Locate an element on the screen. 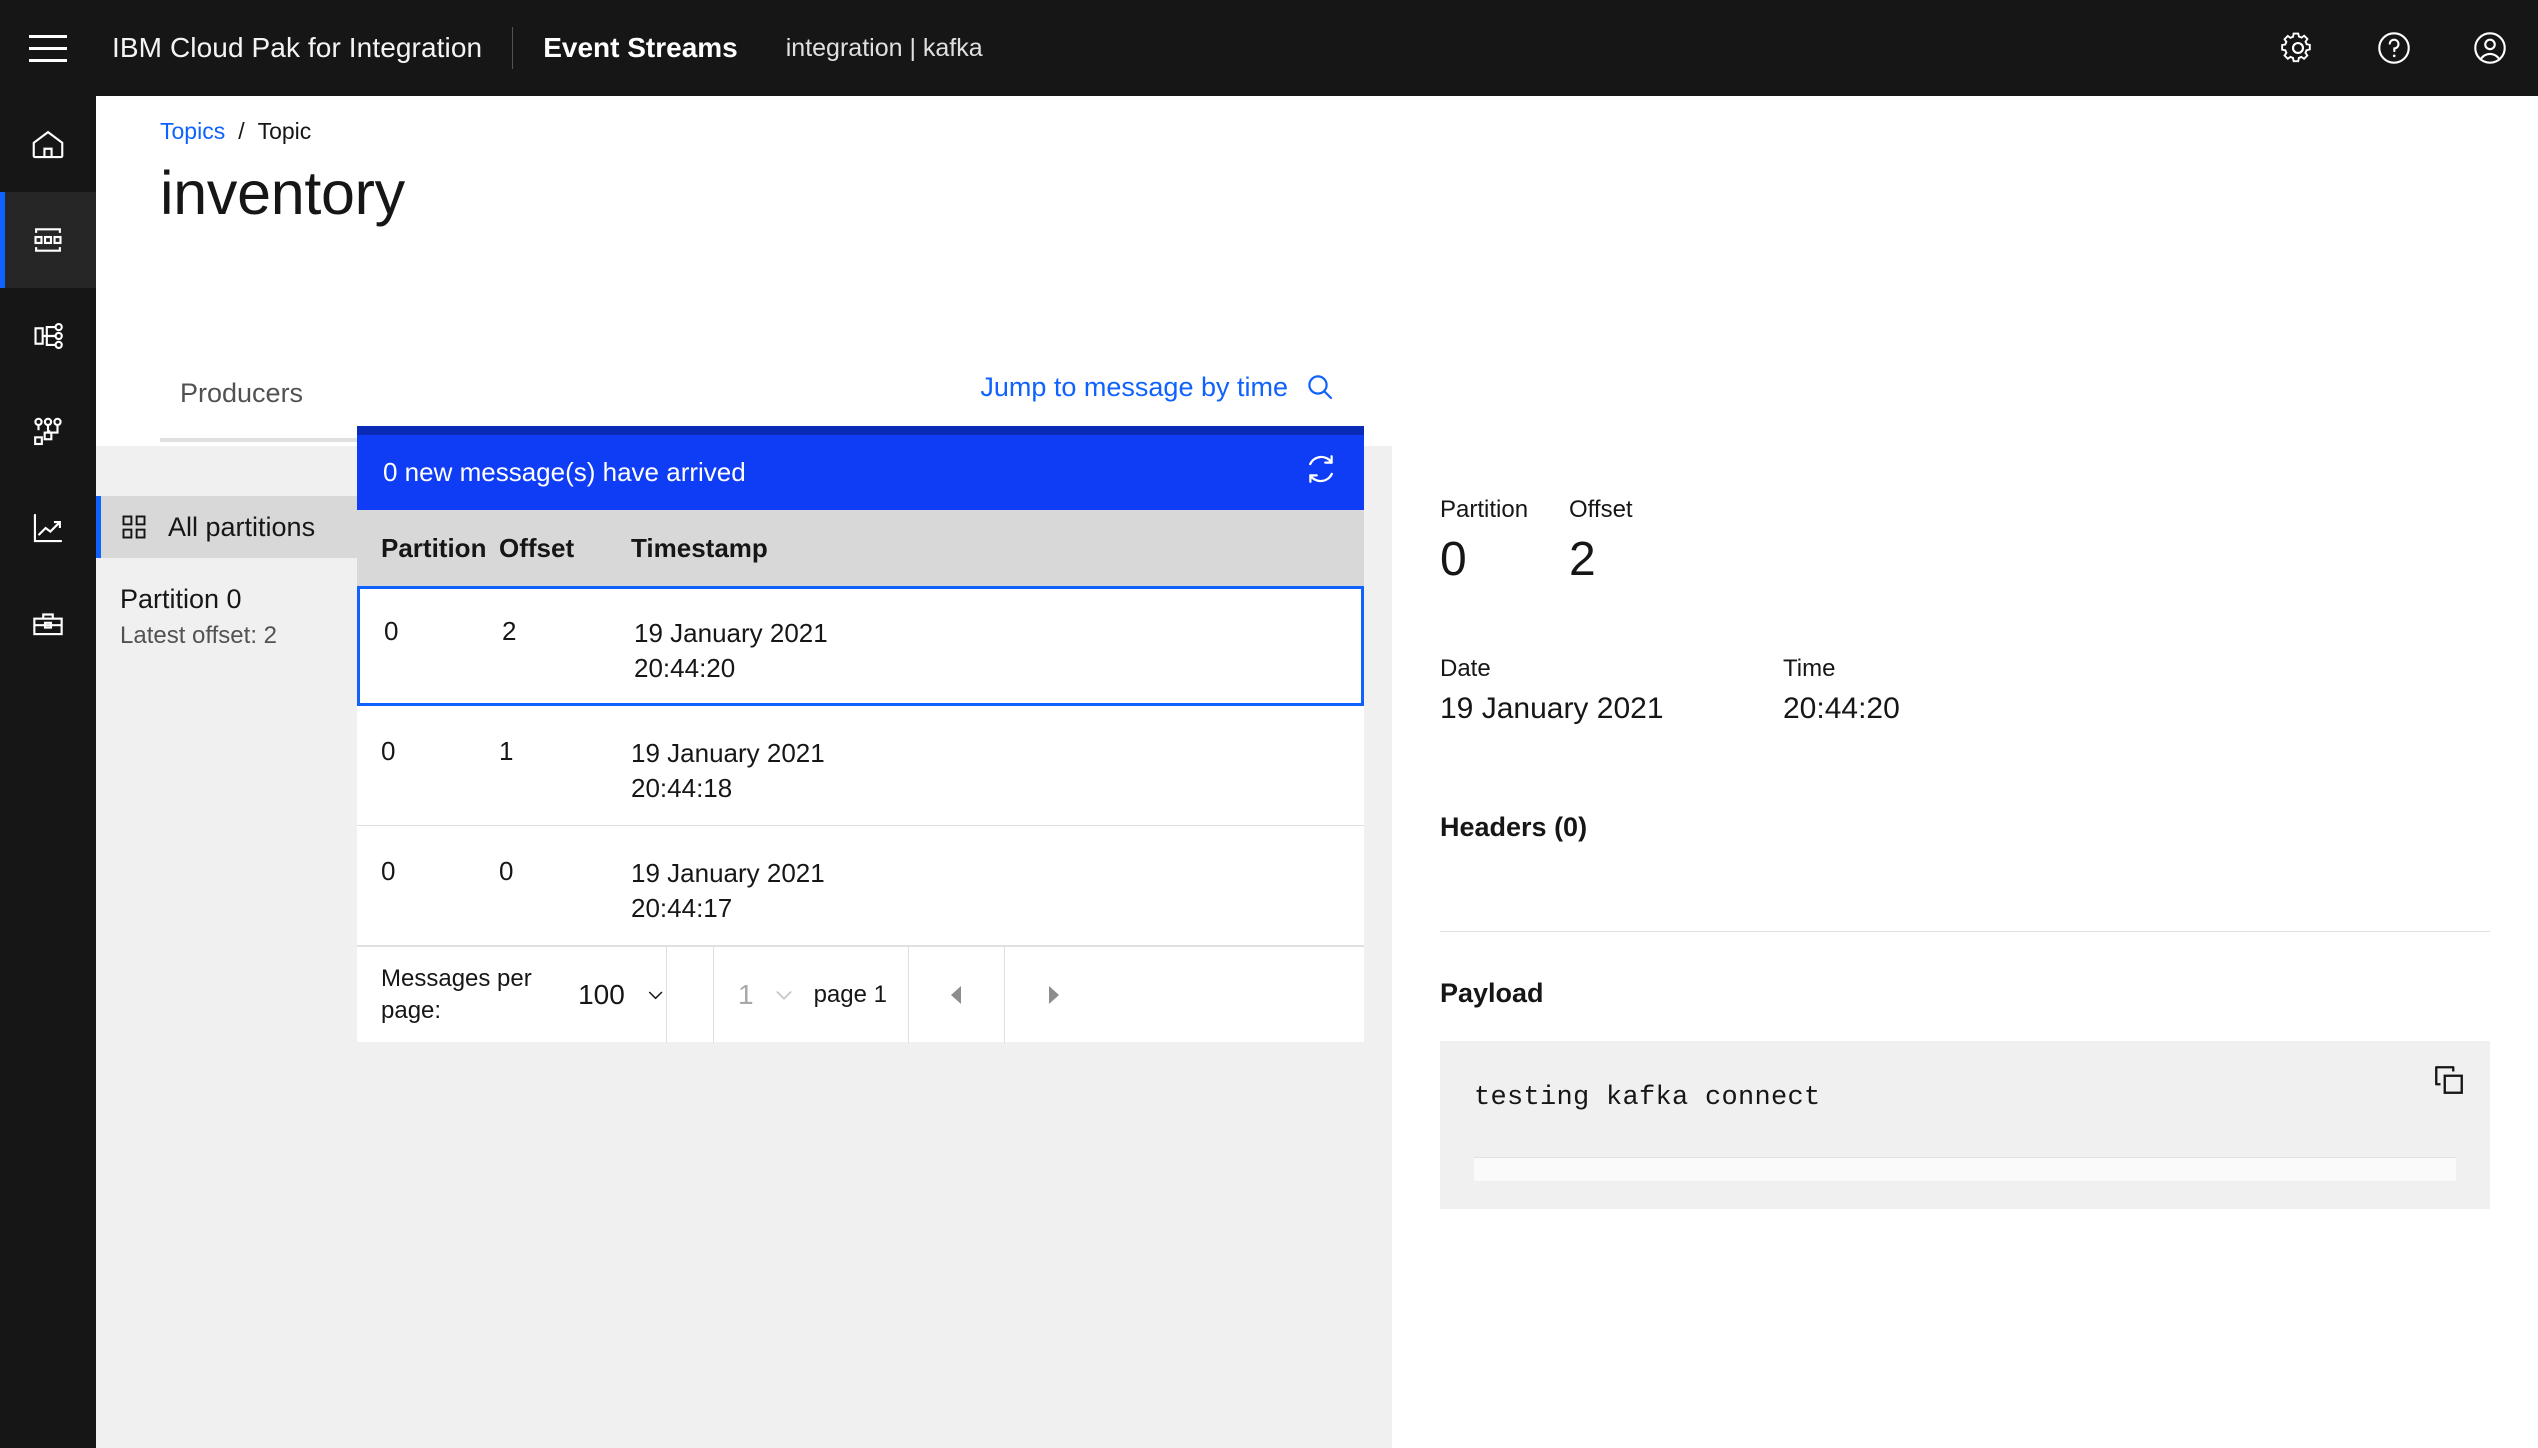 The width and height of the screenshot is (2538, 1448). home-icon is located at coordinates (48, 144).